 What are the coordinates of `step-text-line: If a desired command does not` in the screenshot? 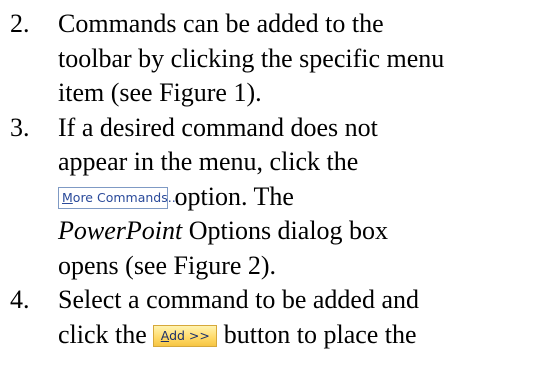 It's located at (218, 127).